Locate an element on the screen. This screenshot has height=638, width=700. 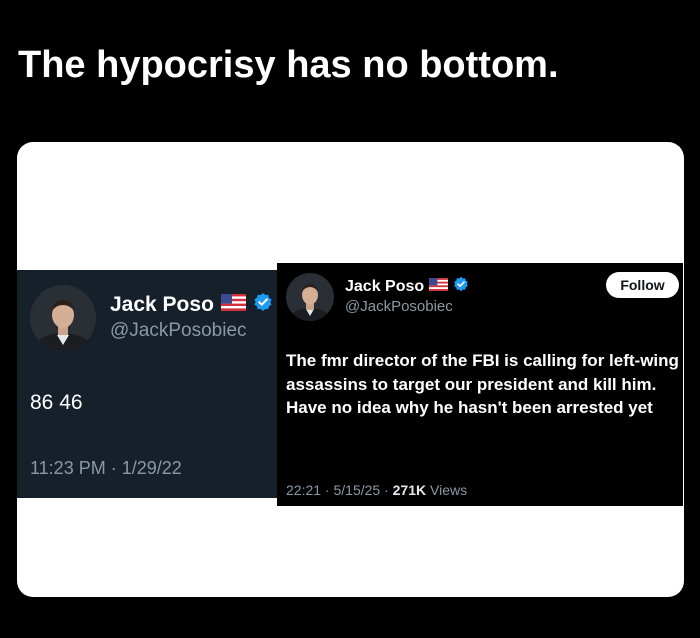
tweet-timestamp: 11:23 PM · 1/29/22 is located at coordinates (106, 468).